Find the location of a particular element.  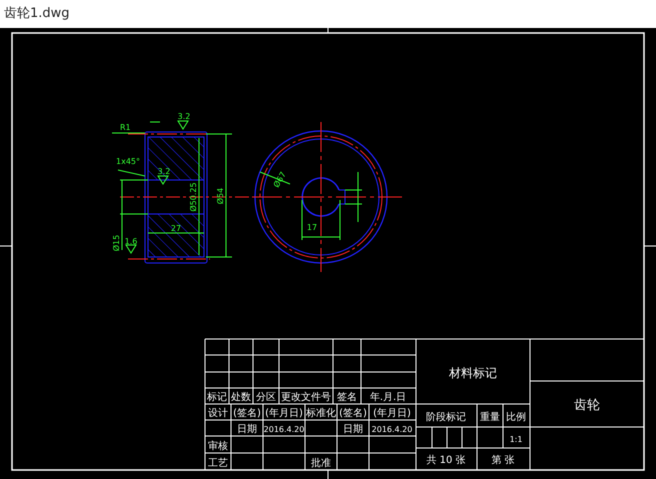

table-header-label: 比例 is located at coordinates (516, 417).